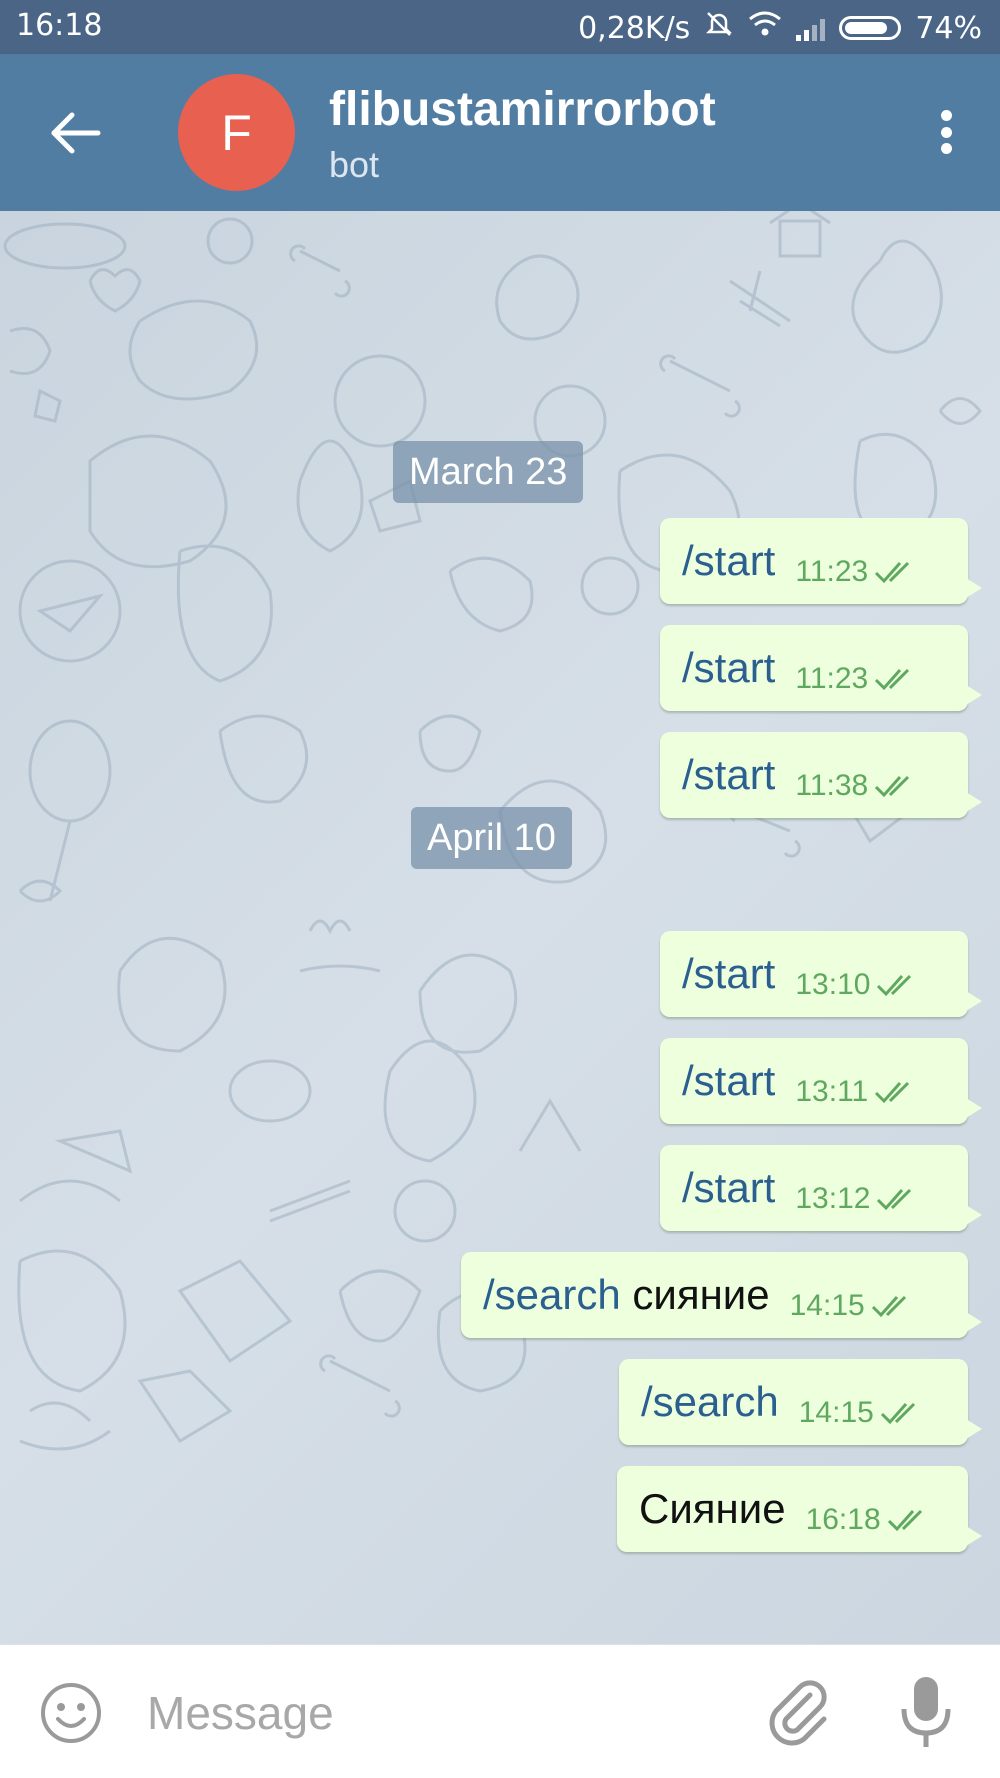 The width and height of the screenshot is (1000, 1778). I want to click on status-time: 16:18, so click(59, 25).